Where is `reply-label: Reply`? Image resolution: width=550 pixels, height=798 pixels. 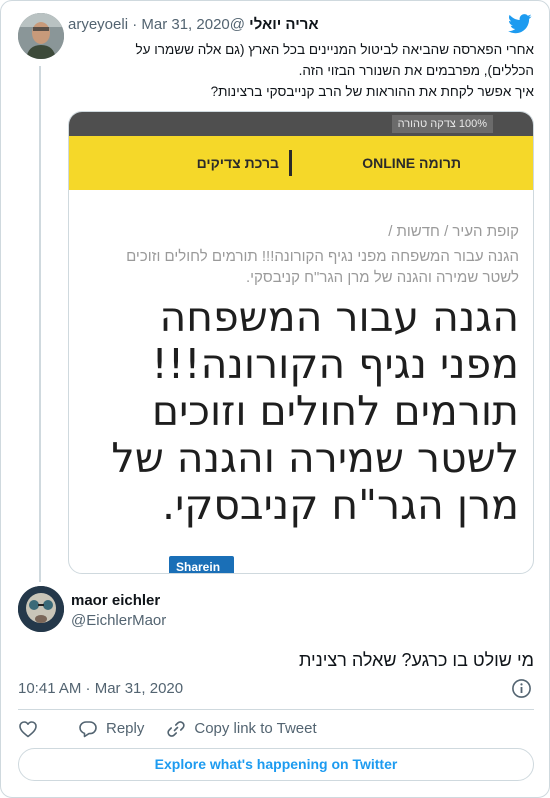 reply-label: Reply is located at coordinates (125, 728).